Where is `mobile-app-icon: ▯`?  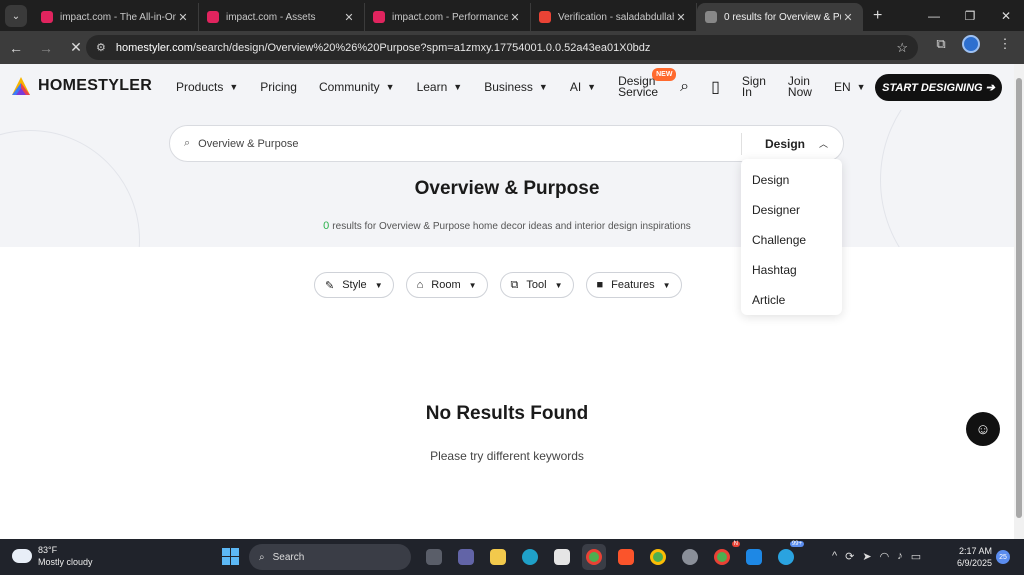 mobile-app-icon: ▯ is located at coordinates (715, 87).